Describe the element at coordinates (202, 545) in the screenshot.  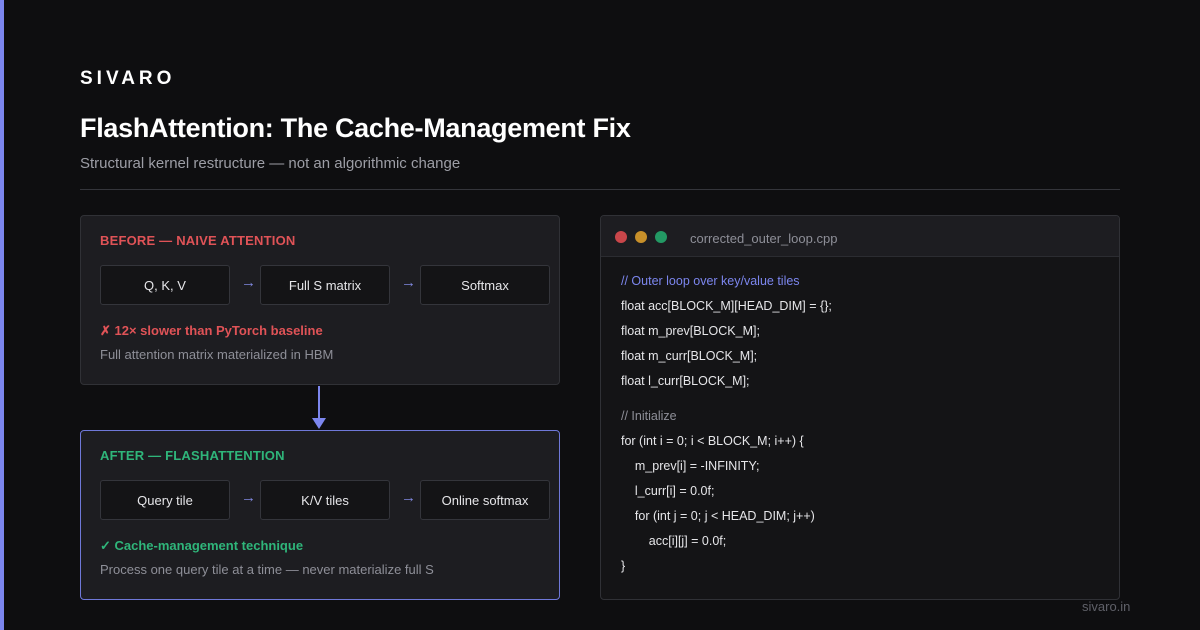
I see `after-status: ✓ Cache-management technique` at that location.